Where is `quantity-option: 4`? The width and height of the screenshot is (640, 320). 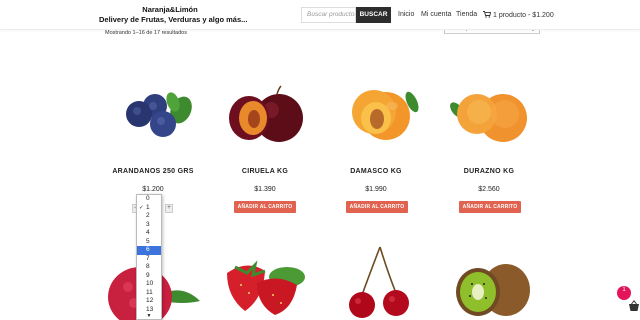
quantity-option: 4 is located at coordinates (149, 233).